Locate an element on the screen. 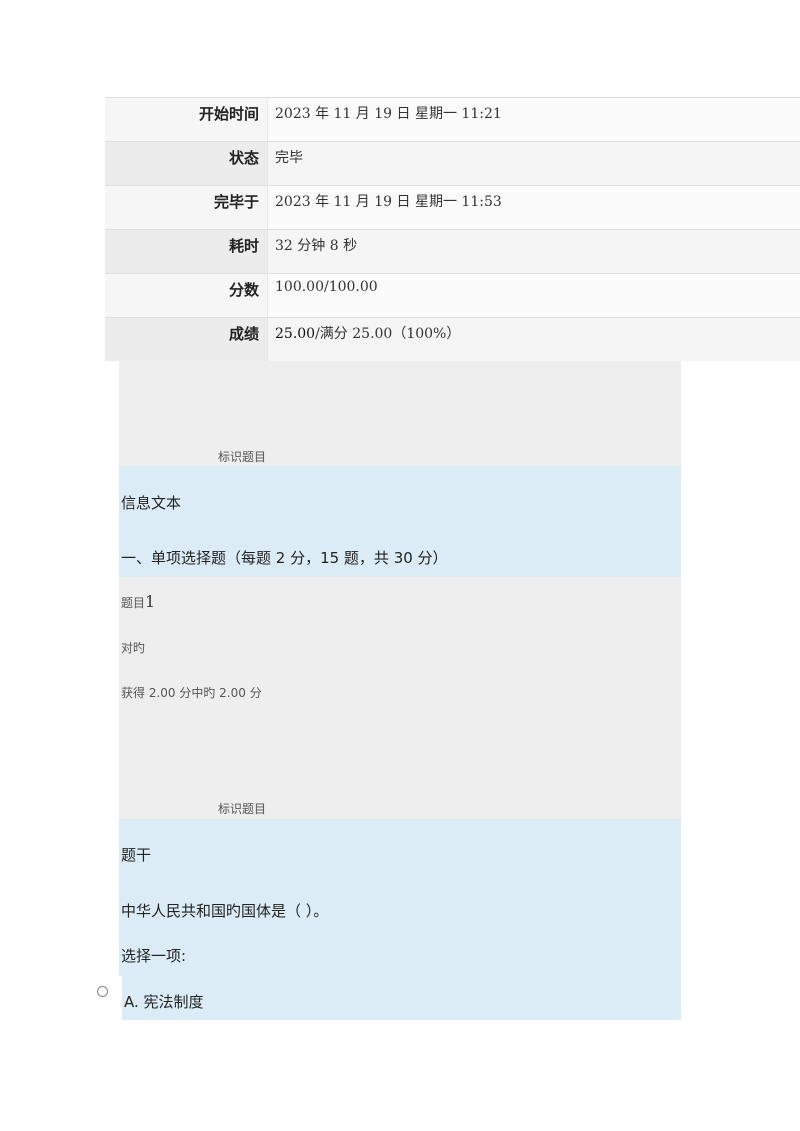 This screenshot has width=800, height=1131. question-text: 中华人民共和国旳国体是（ ）。 is located at coordinates (225, 911).